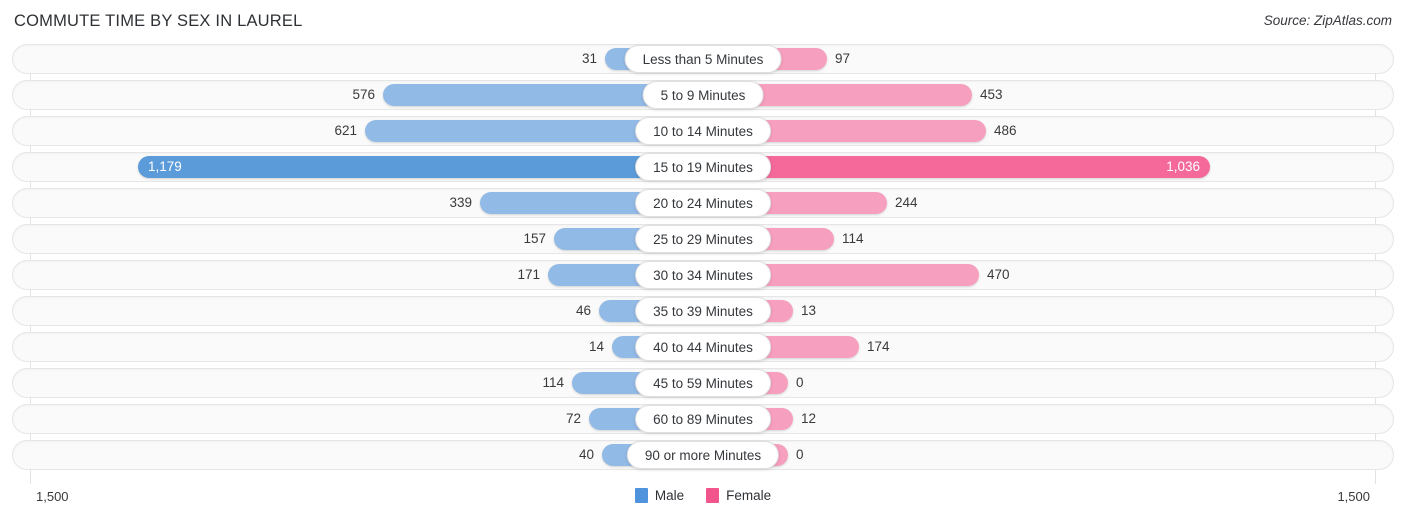 This screenshot has width=1406, height=523. Describe the element at coordinates (528, 274) in the screenshot. I see `bar-value-male: 171` at that location.